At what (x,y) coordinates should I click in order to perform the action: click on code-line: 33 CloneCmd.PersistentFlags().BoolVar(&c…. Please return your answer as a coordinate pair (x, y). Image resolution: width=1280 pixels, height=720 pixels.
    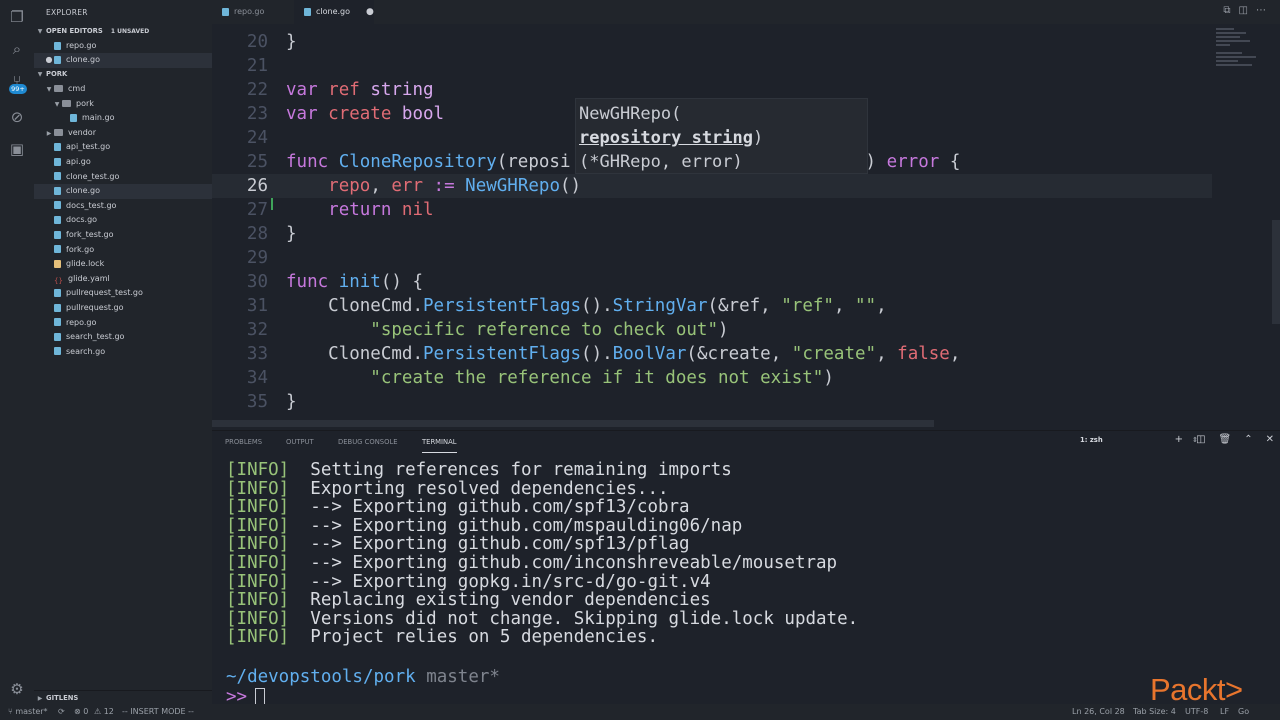
    Looking at the image, I should click on (712, 354).